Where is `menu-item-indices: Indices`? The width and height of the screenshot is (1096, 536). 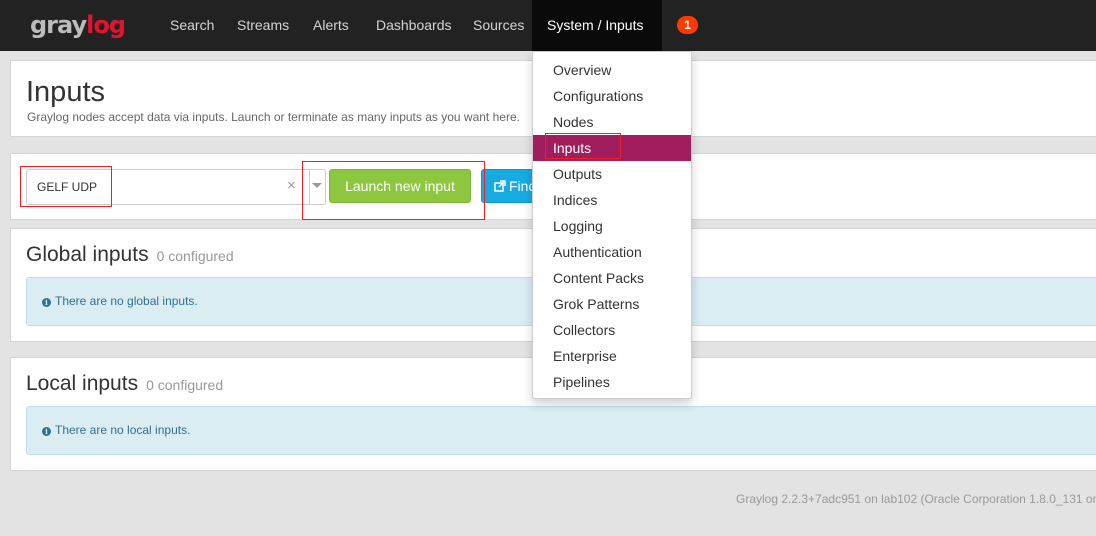 menu-item-indices: Indices is located at coordinates (612, 200).